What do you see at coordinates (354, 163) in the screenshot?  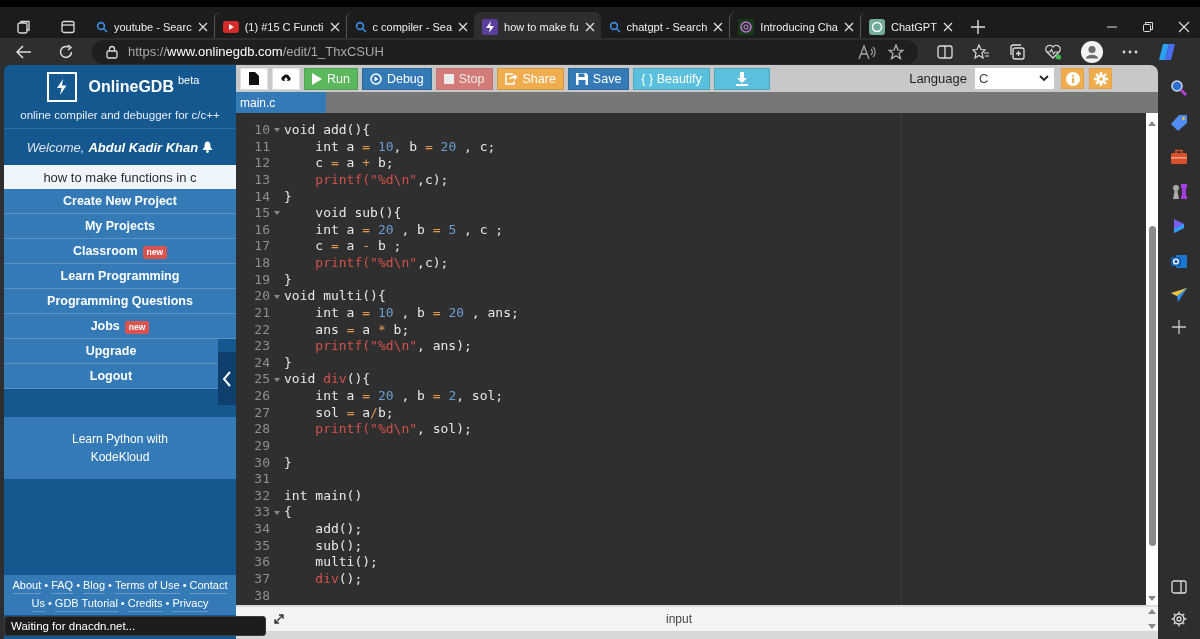 I see `code-line: c = a + b;` at bounding box center [354, 163].